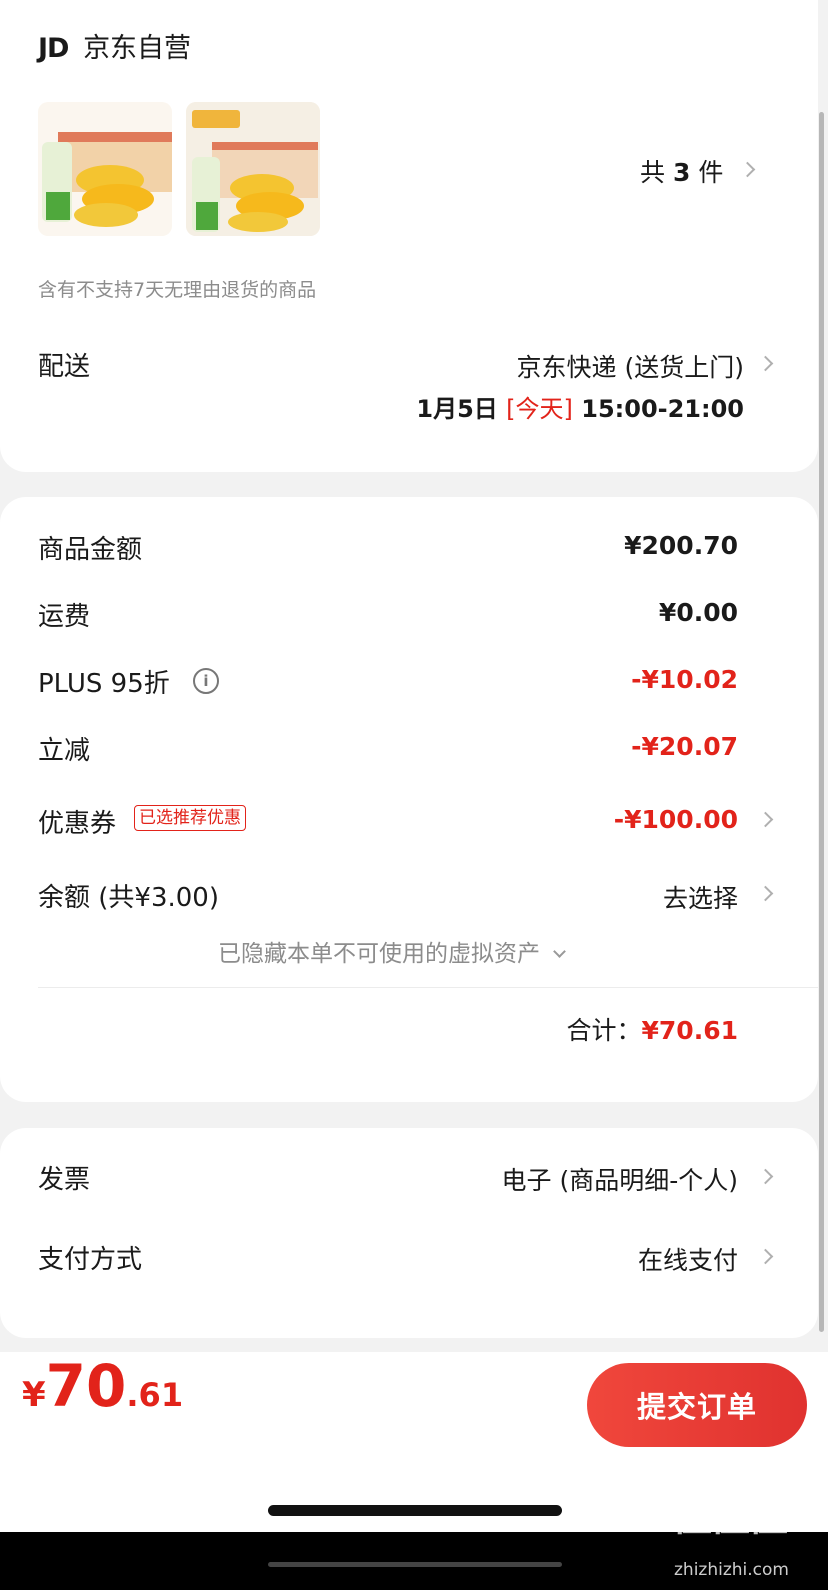  I want to click on hidden-assets-text: 已隐藏本单不可使用的虚拟资产, so click(379, 954).